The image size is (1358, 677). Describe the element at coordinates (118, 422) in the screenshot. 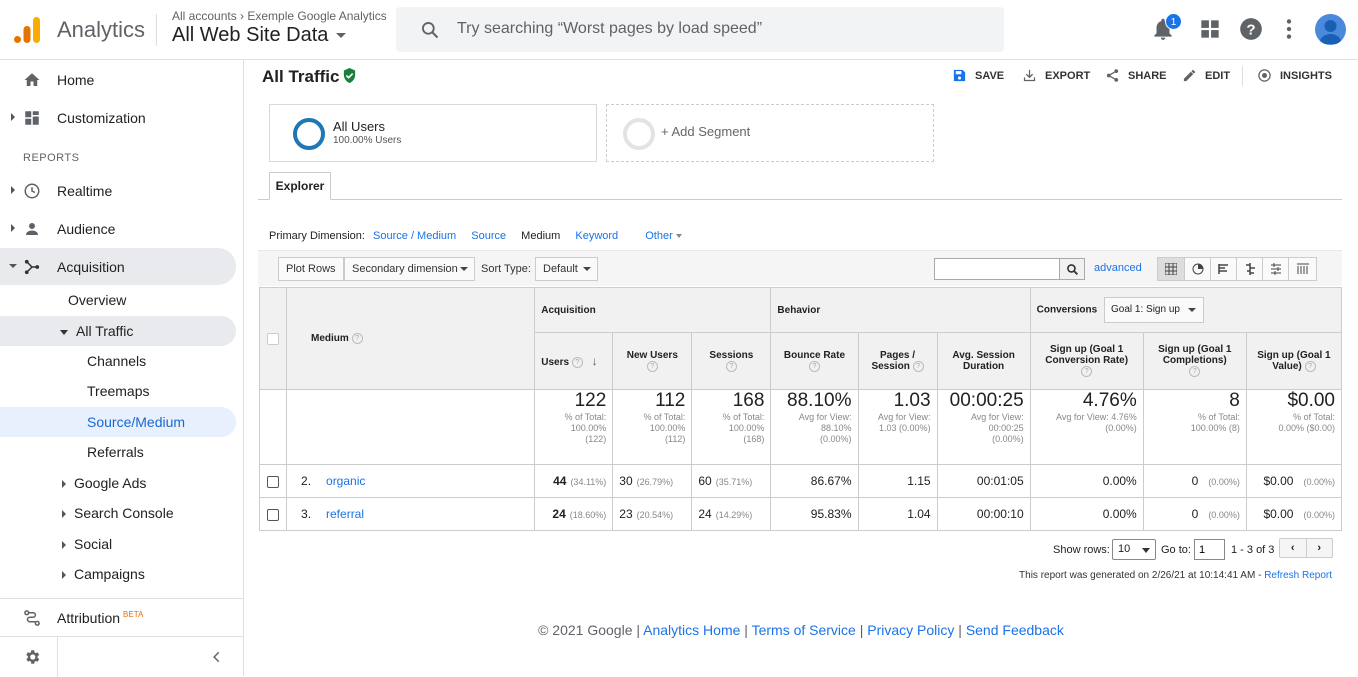

I see `sidebar-item-source-medium: Source/Medium` at that location.